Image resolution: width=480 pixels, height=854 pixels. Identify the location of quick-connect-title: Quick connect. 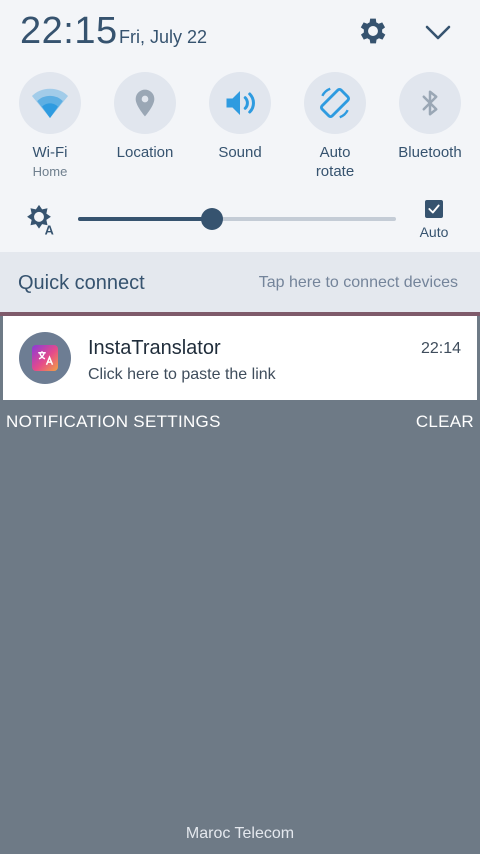
(81, 283).